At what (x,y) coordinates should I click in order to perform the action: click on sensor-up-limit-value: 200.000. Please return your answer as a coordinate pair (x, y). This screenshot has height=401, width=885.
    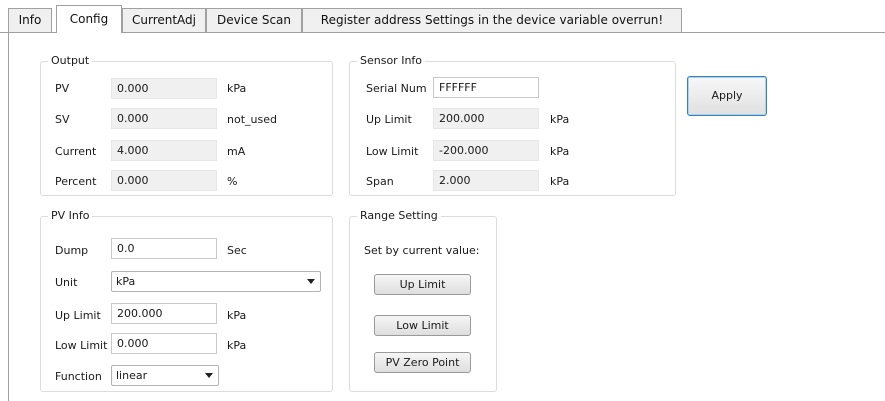
    Looking at the image, I should click on (486, 118).